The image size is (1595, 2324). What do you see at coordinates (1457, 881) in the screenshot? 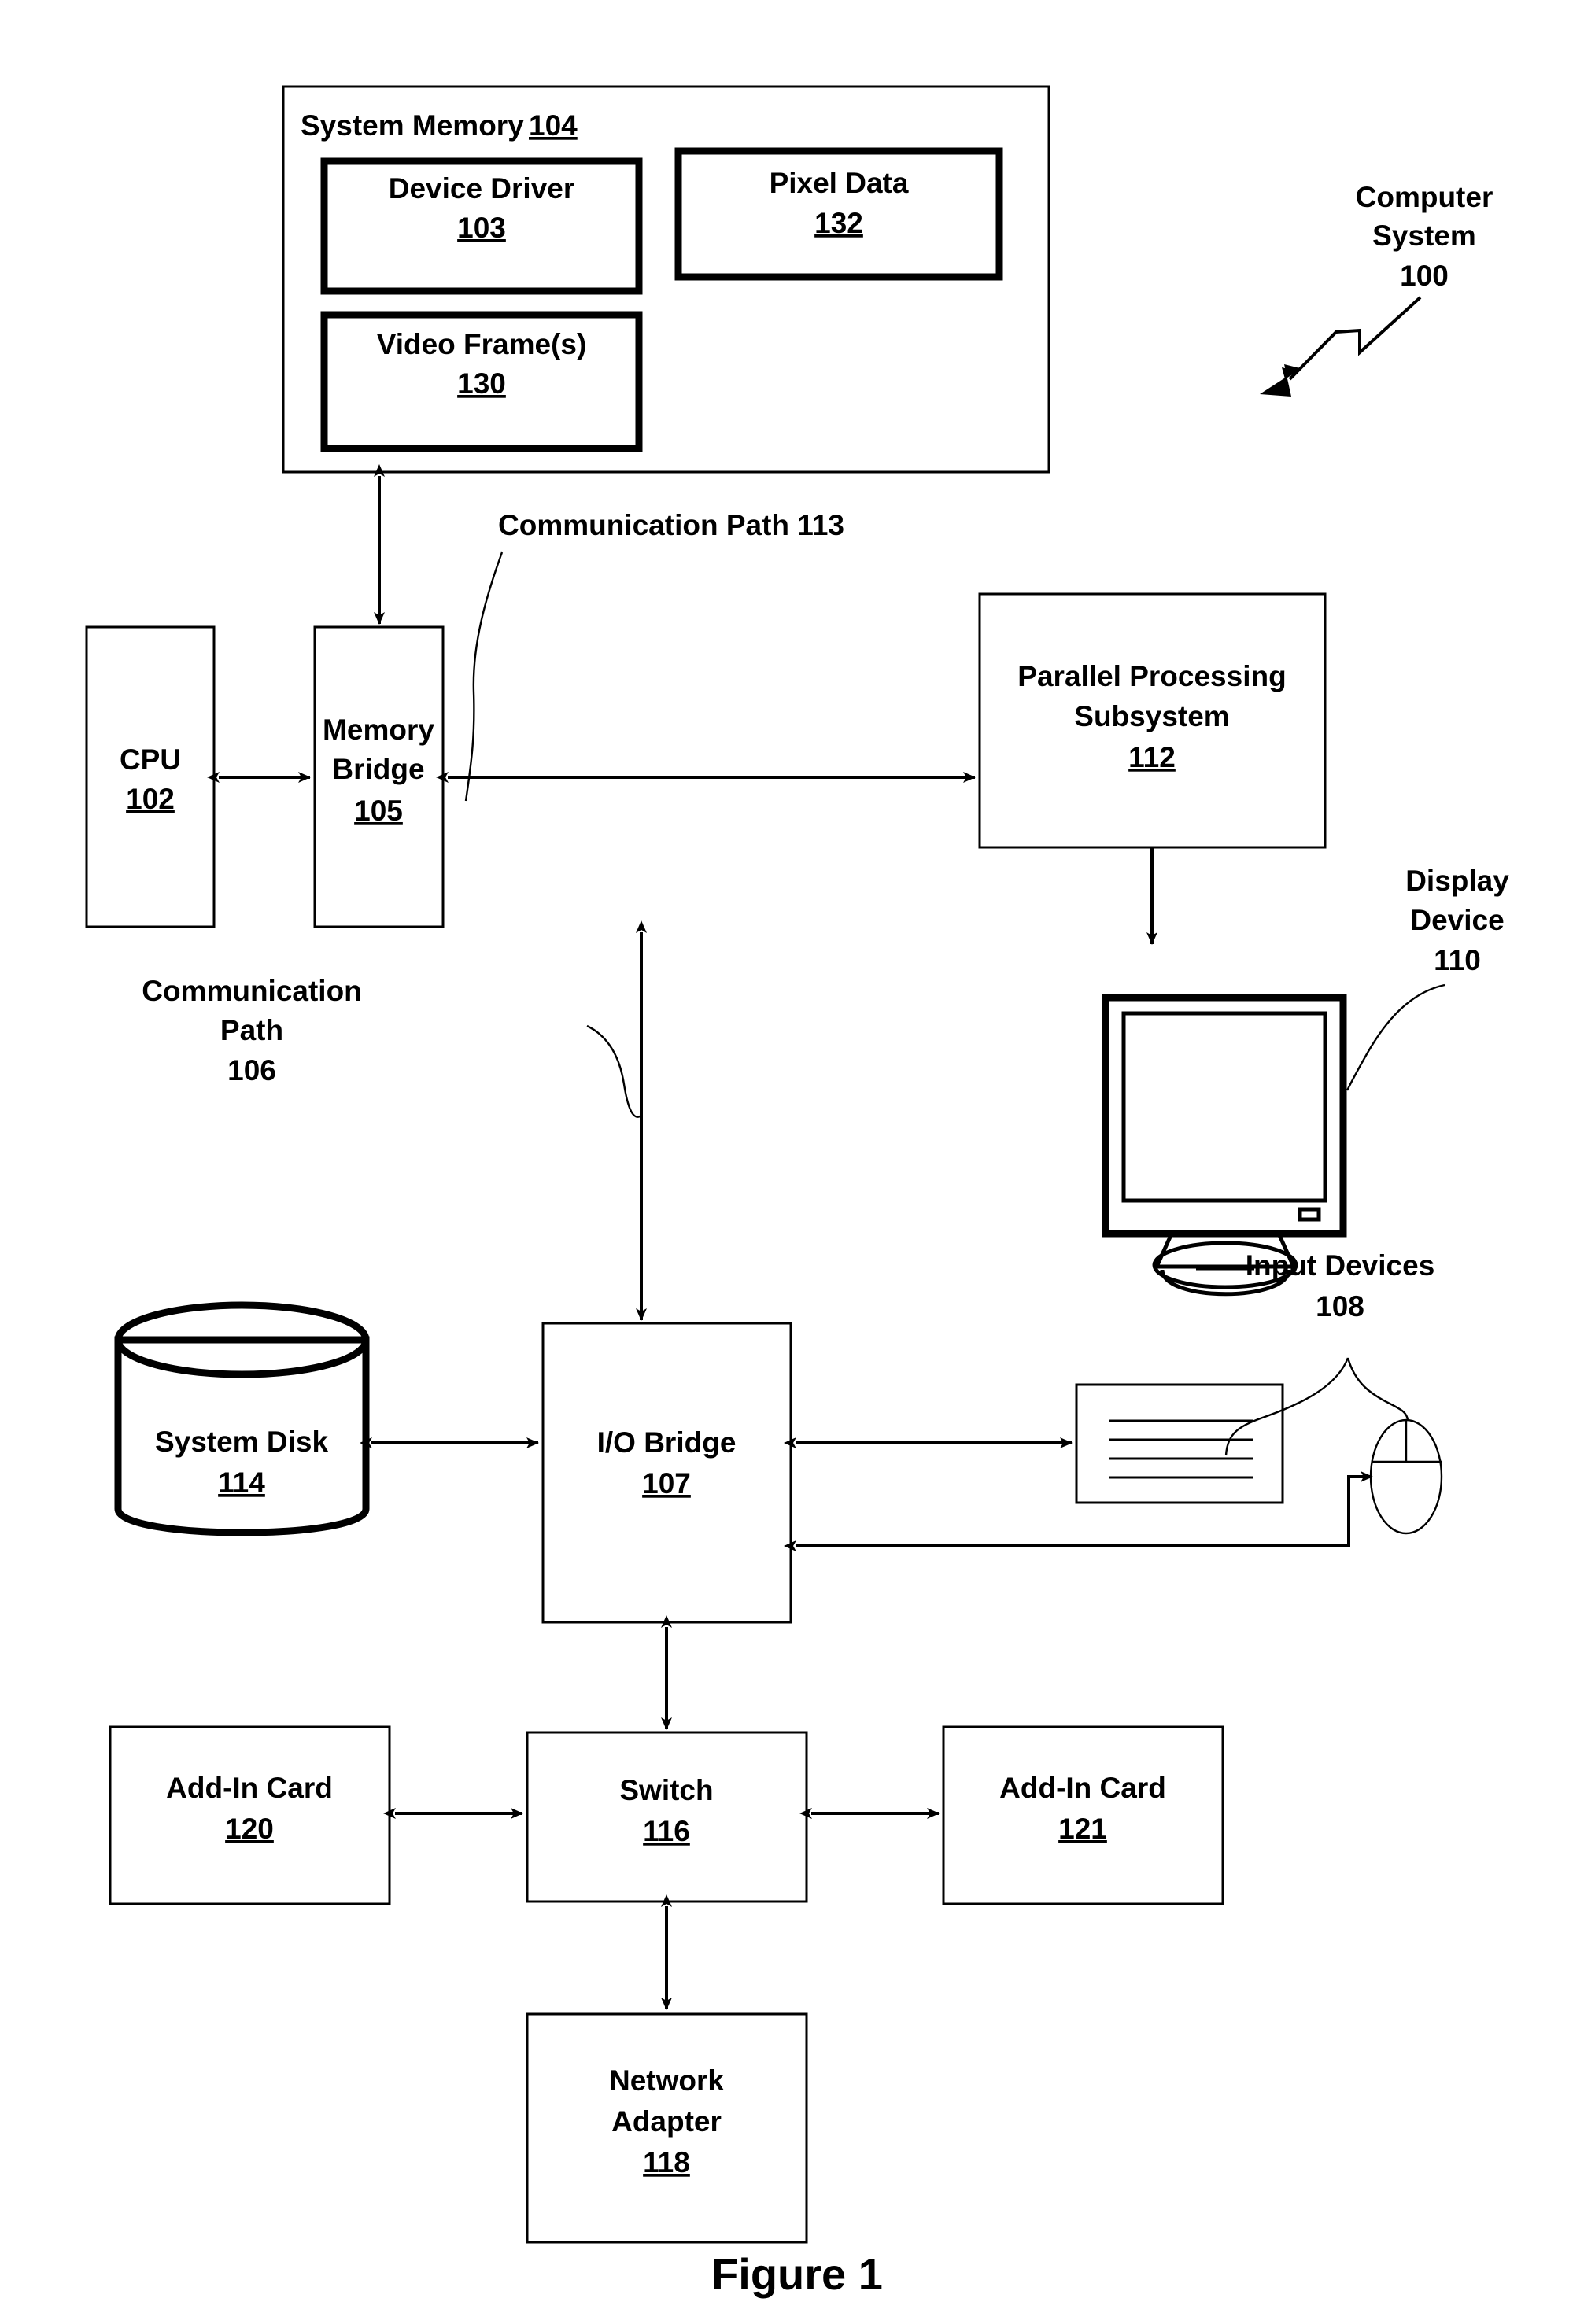
I see `display-device-line1: Display` at bounding box center [1457, 881].